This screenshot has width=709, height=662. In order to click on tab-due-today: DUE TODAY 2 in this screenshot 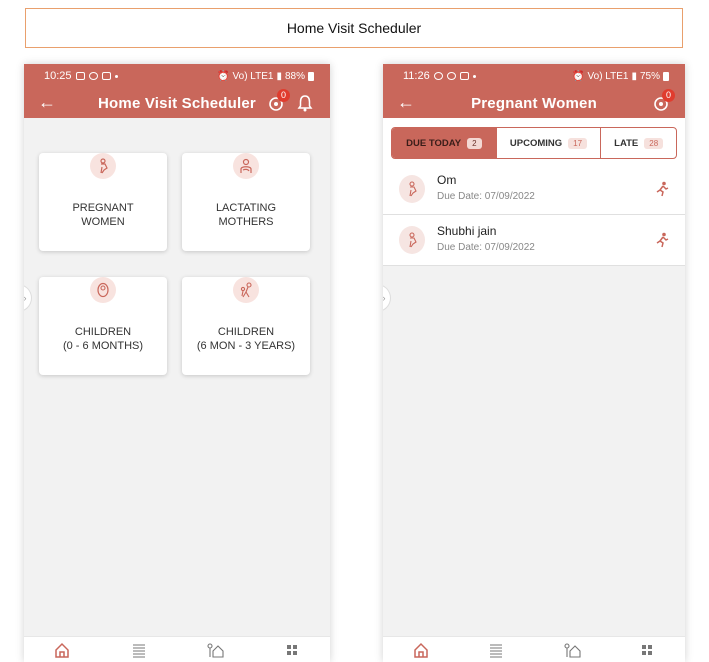, I will do `click(444, 143)`.